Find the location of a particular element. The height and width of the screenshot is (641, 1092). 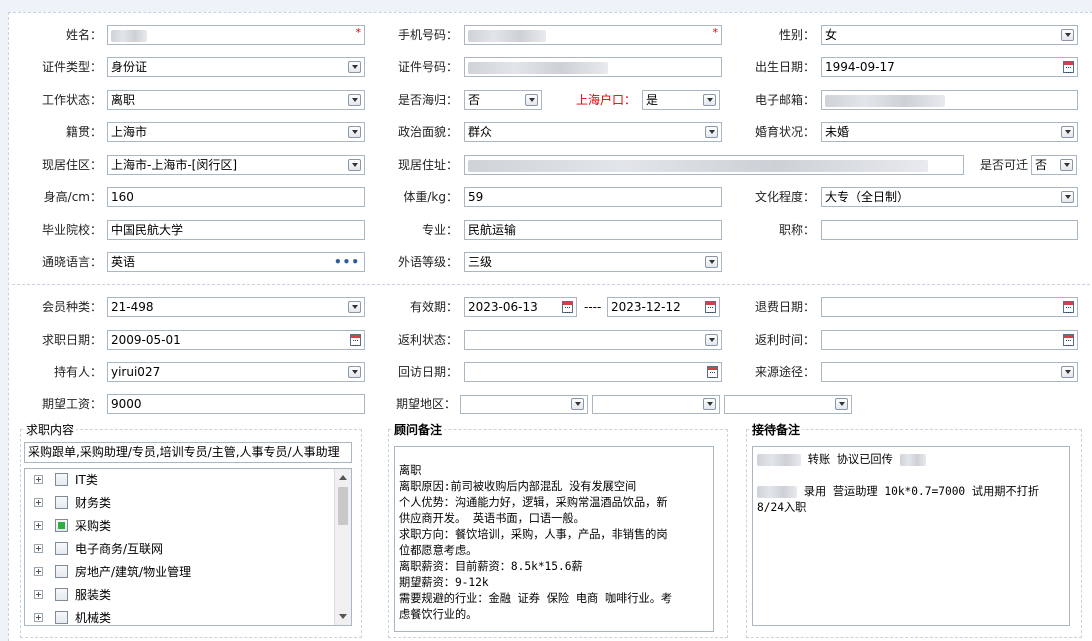

id-type-select: 身份证 is located at coordinates (236, 67).